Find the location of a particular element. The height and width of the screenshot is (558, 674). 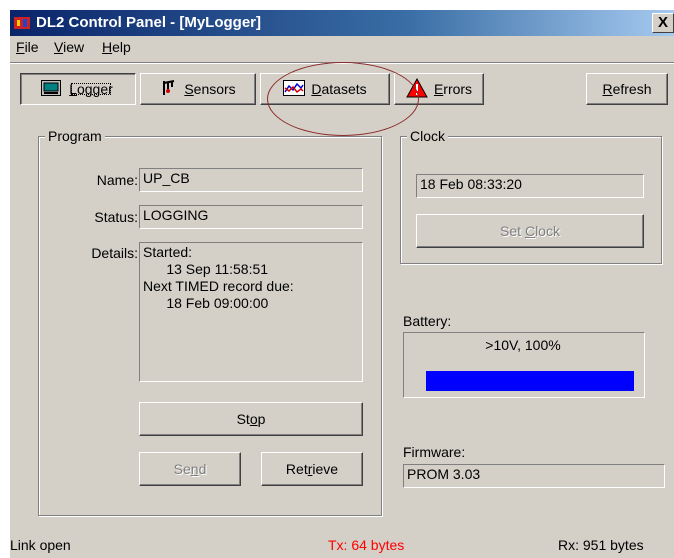

retrieve-button: Retrieve is located at coordinates (312, 469).